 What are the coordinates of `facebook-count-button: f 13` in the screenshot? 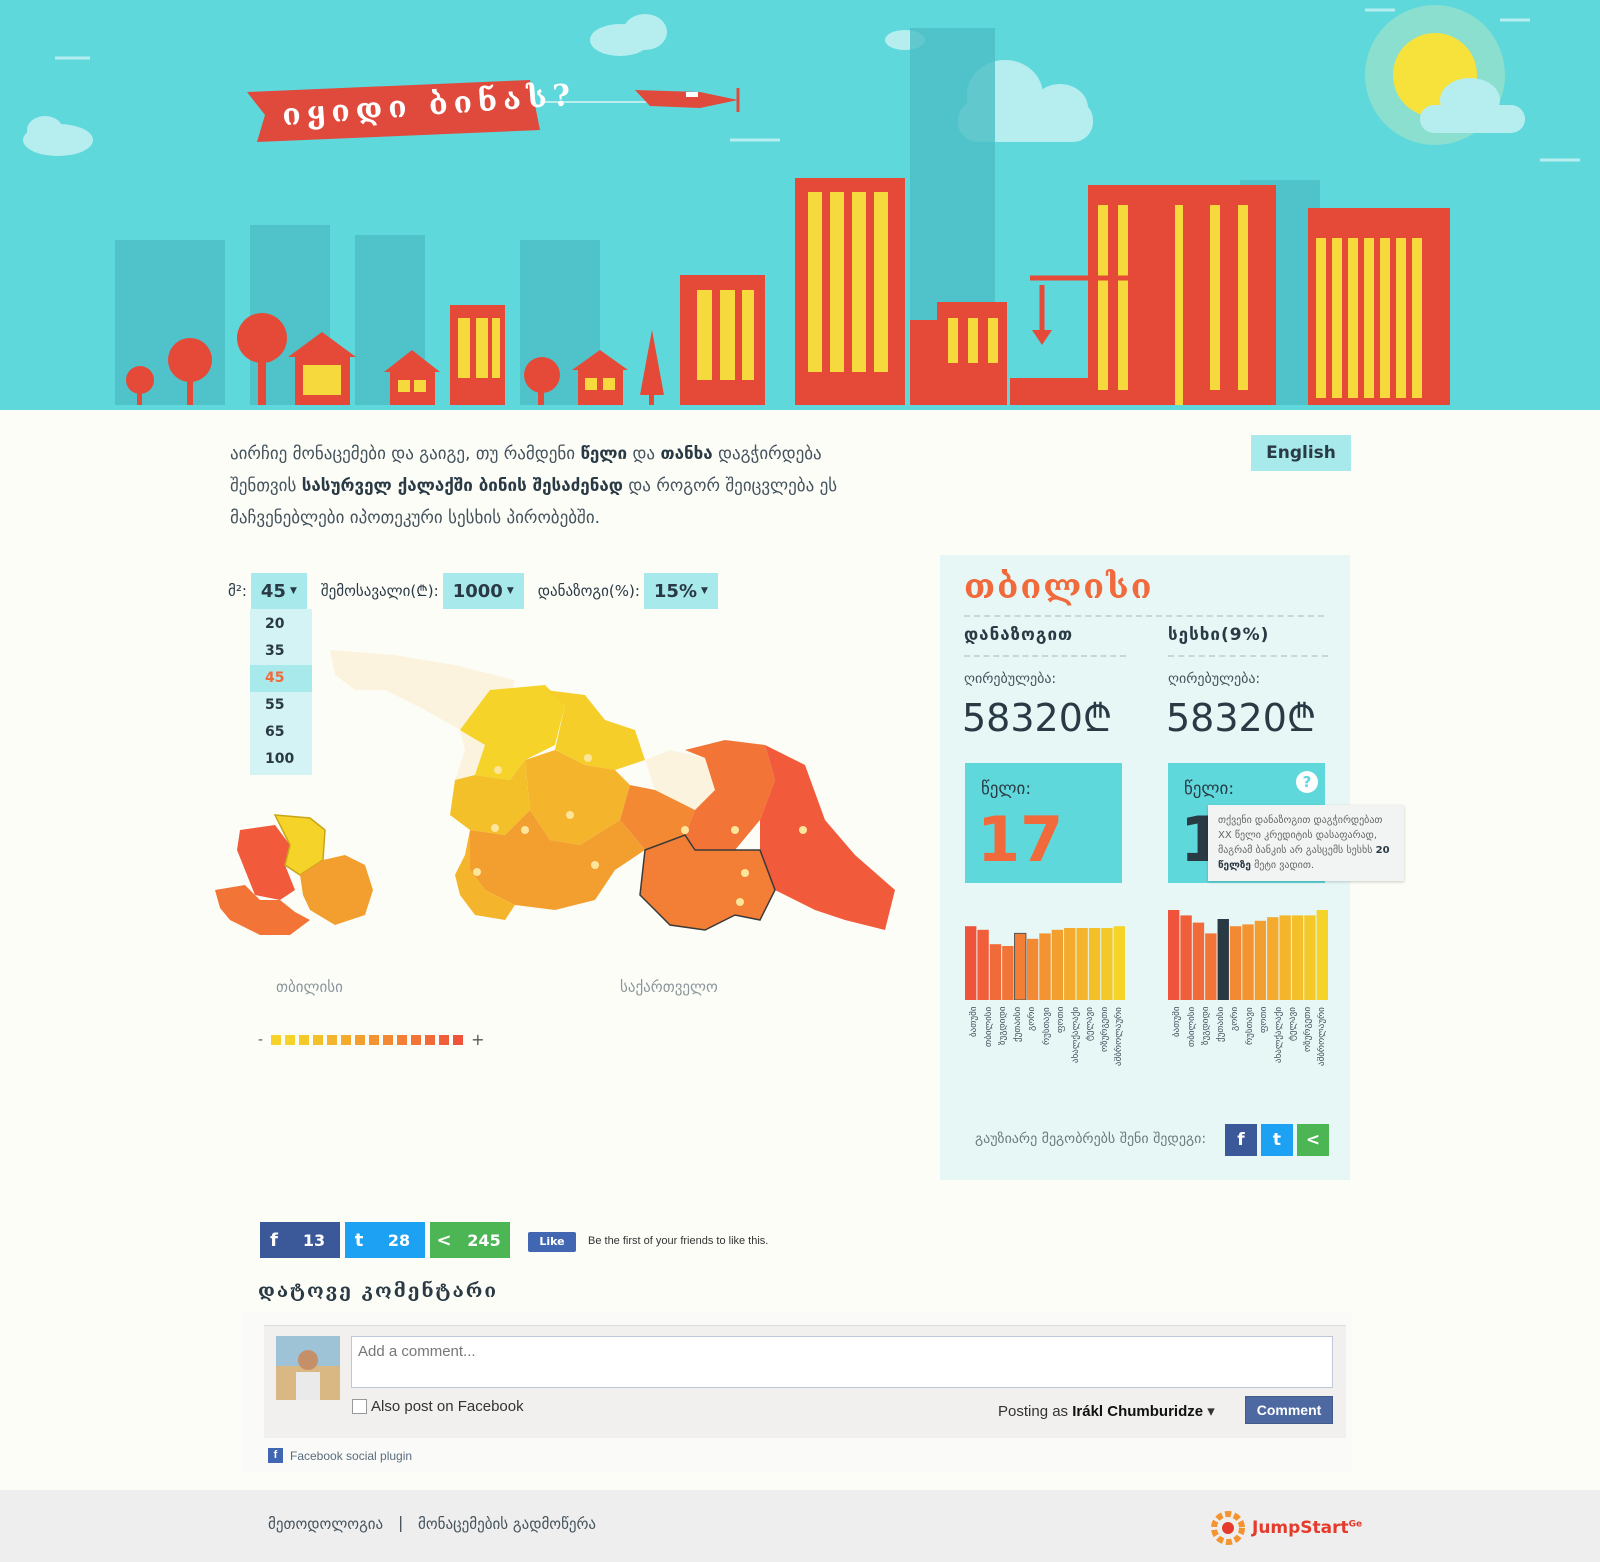 It's located at (300, 1240).